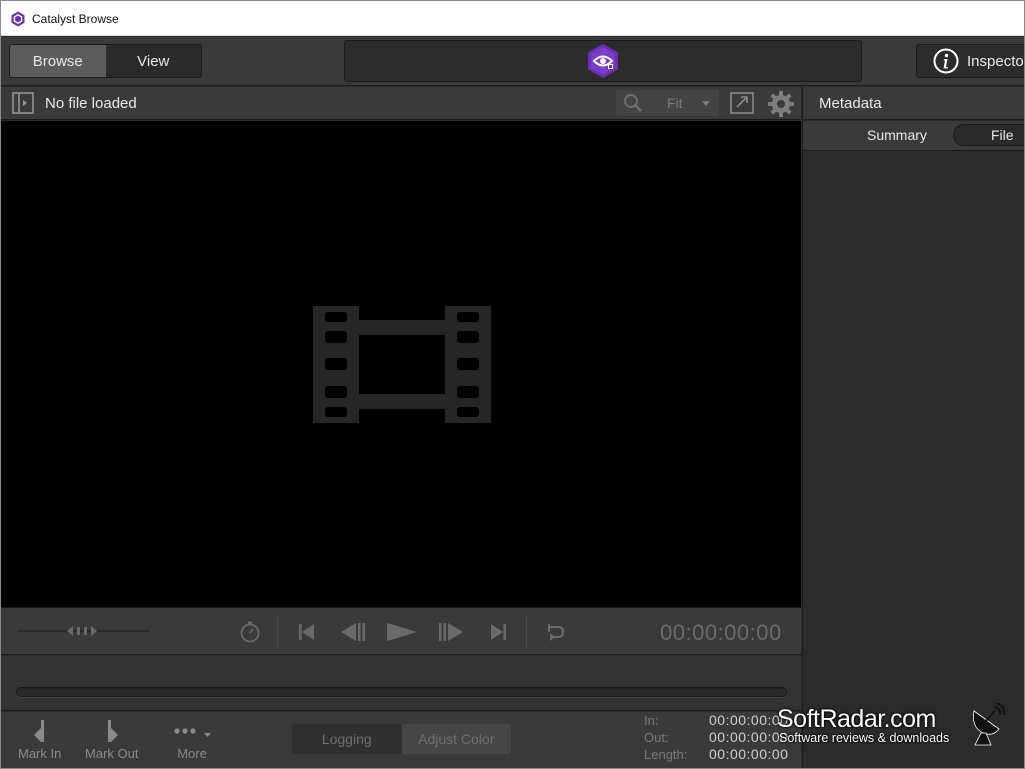 This screenshot has width=1025, height=769. Describe the element at coordinates (401, 692) in the screenshot. I see `timeline-scrubber` at that location.